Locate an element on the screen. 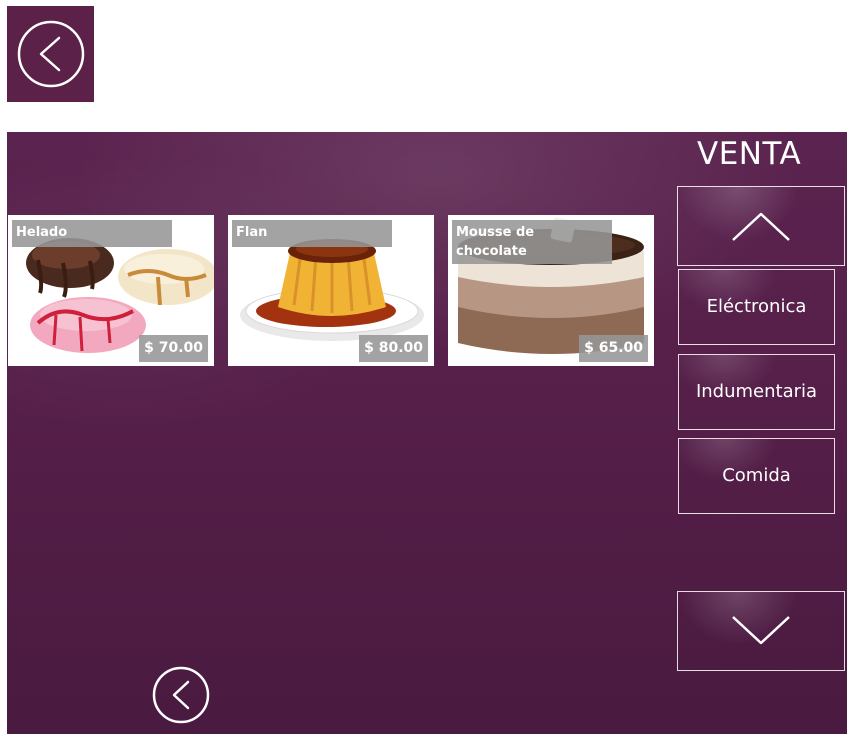 The image size is (847, 734). product-price: $ 80.00 is located at coordinates (393, 348).